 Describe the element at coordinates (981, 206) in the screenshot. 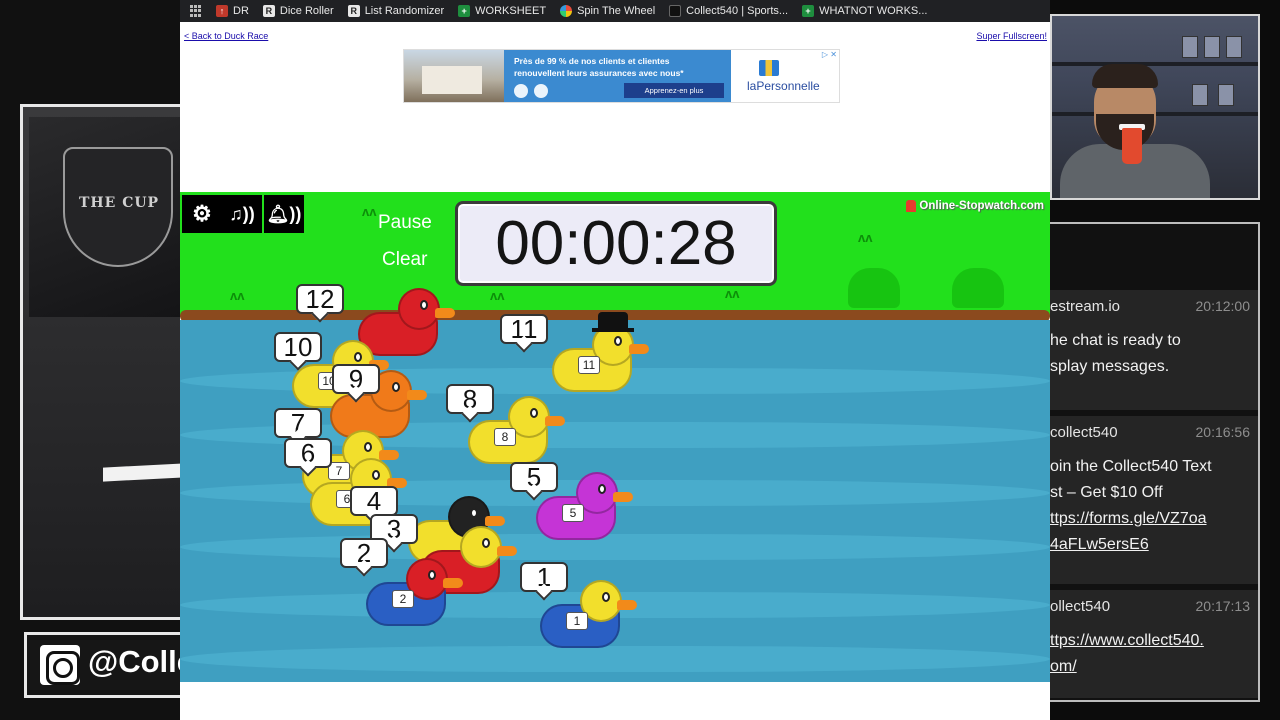

I see `logo-text: Online-Stopwatch.com` at that location.